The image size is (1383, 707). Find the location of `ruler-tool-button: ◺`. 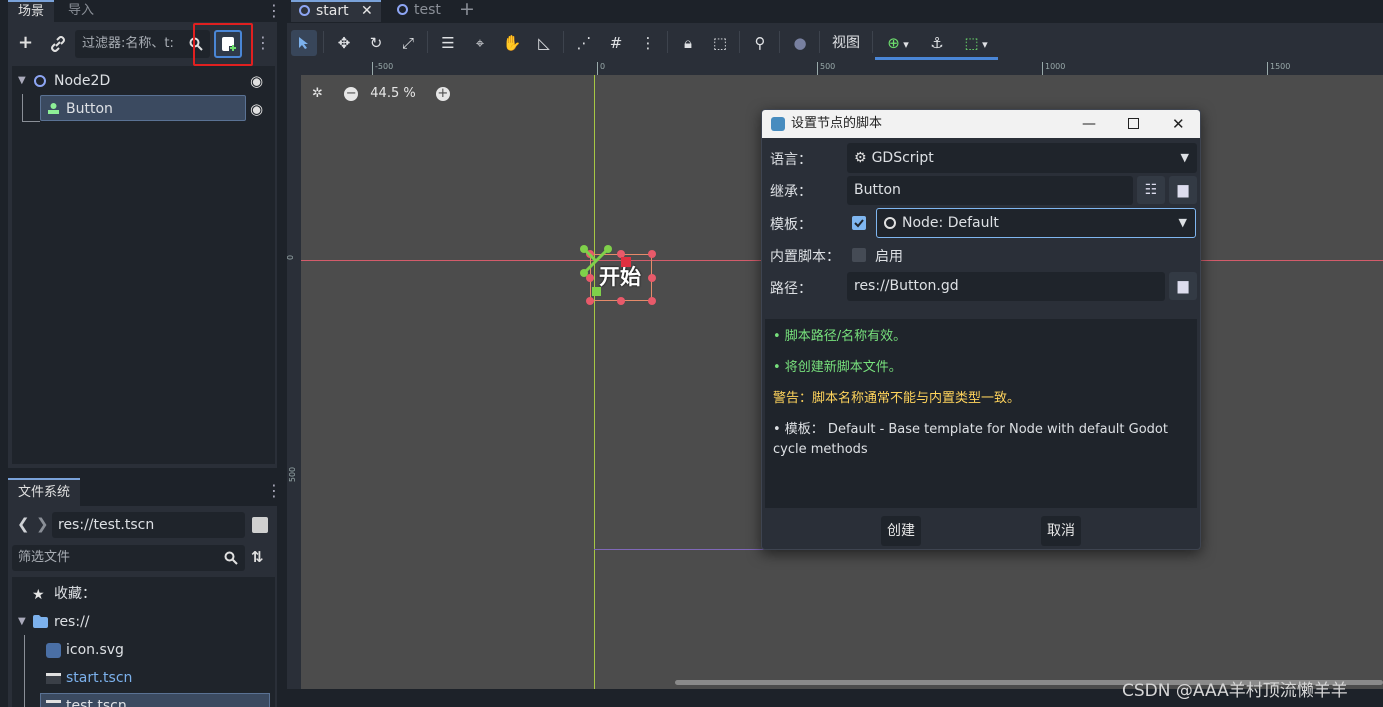

ruler-tool-button: ◺ is located at coordinates (544, 43).